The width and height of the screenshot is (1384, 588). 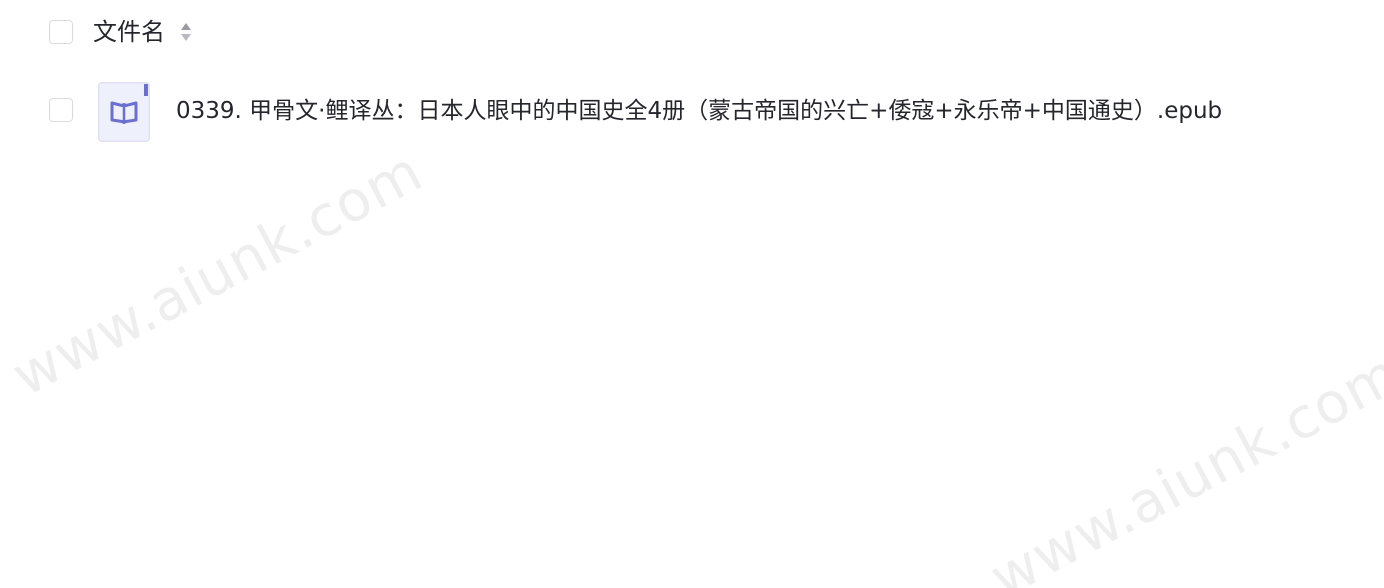 I want to click on file-row-checkbox, so click(x=61, y=110).